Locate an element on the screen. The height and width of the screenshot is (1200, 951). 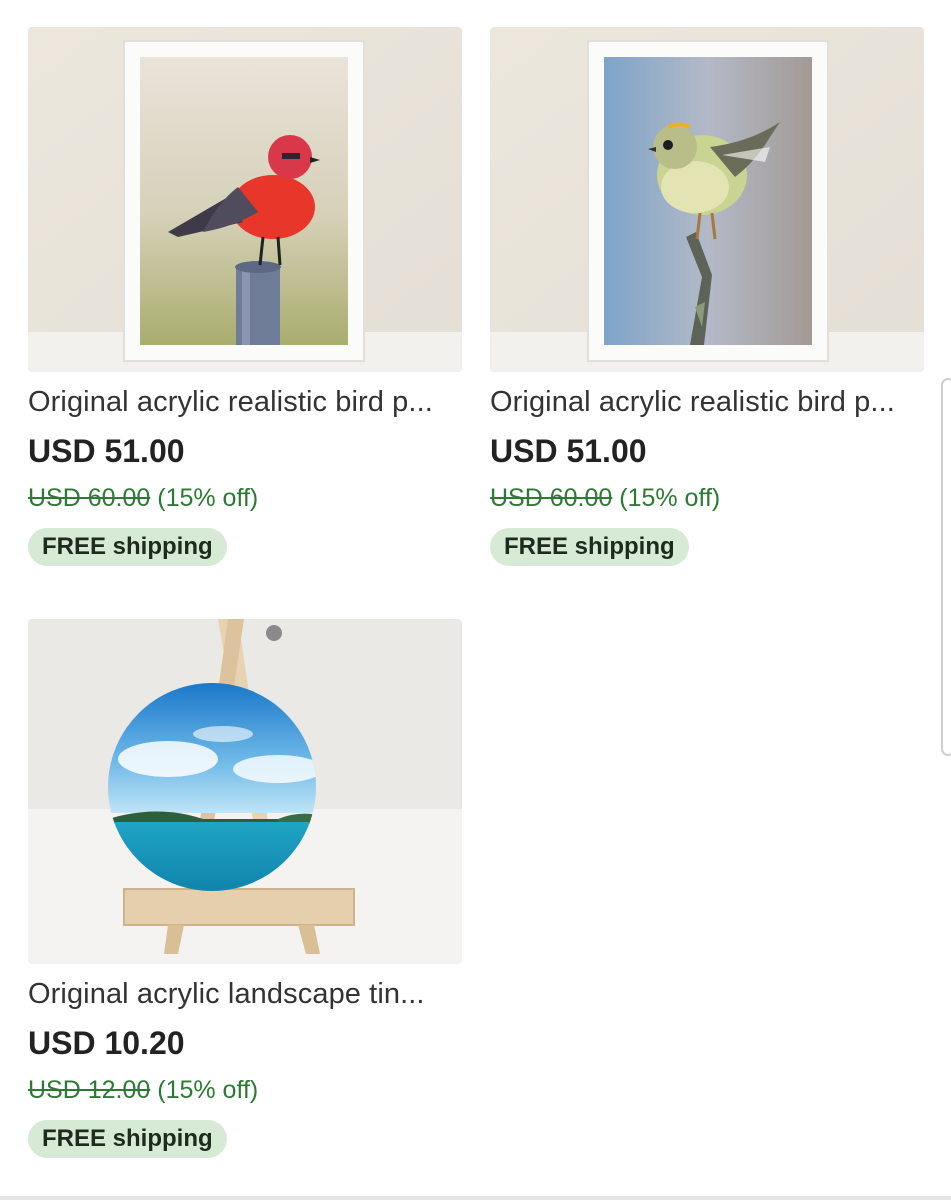
original-price: USD 12.00 is located at coordinates (89, 1090).